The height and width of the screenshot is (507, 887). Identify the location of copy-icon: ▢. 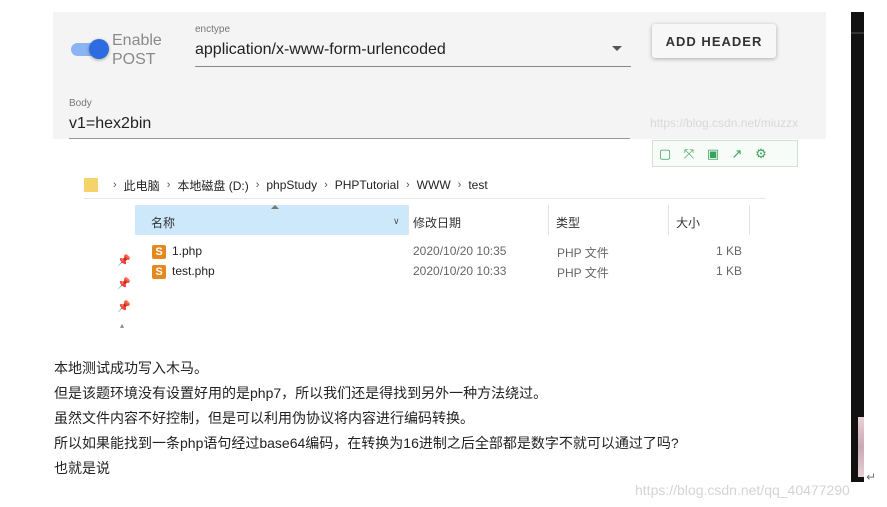
(665, 153).